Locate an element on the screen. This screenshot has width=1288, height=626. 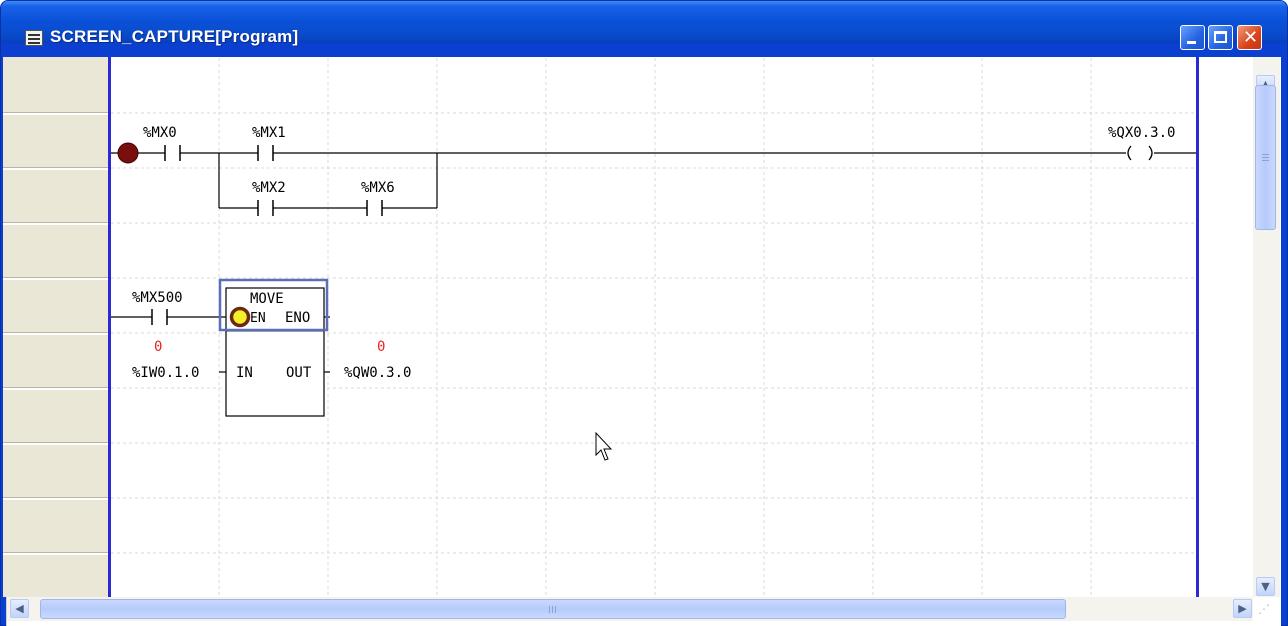
contact-mx1 is located at coordinates (265, 153).